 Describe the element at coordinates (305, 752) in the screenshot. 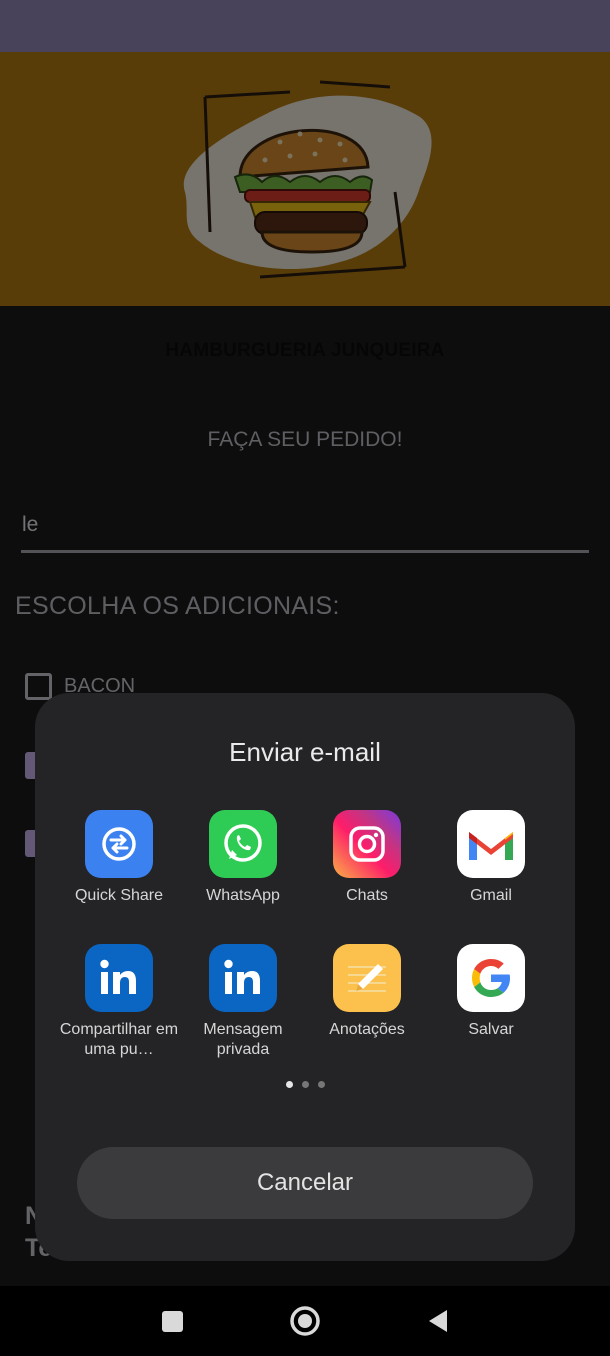

I see `share-sheet-title: Enviar e-mail` at that location.